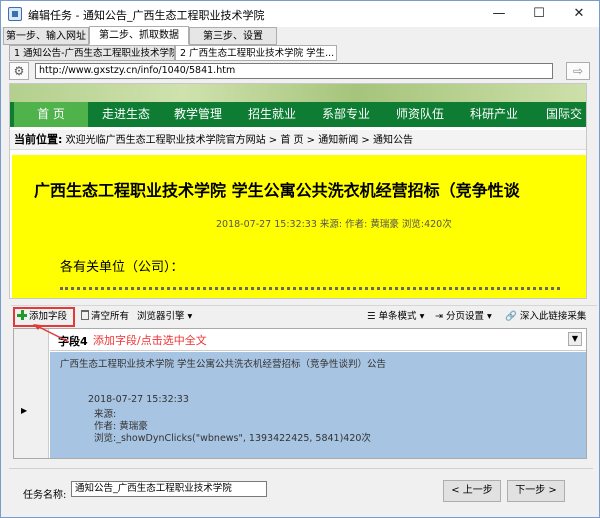  I want to click on cell-line: 2018-07-27 15:32:33, so click(138, 399).